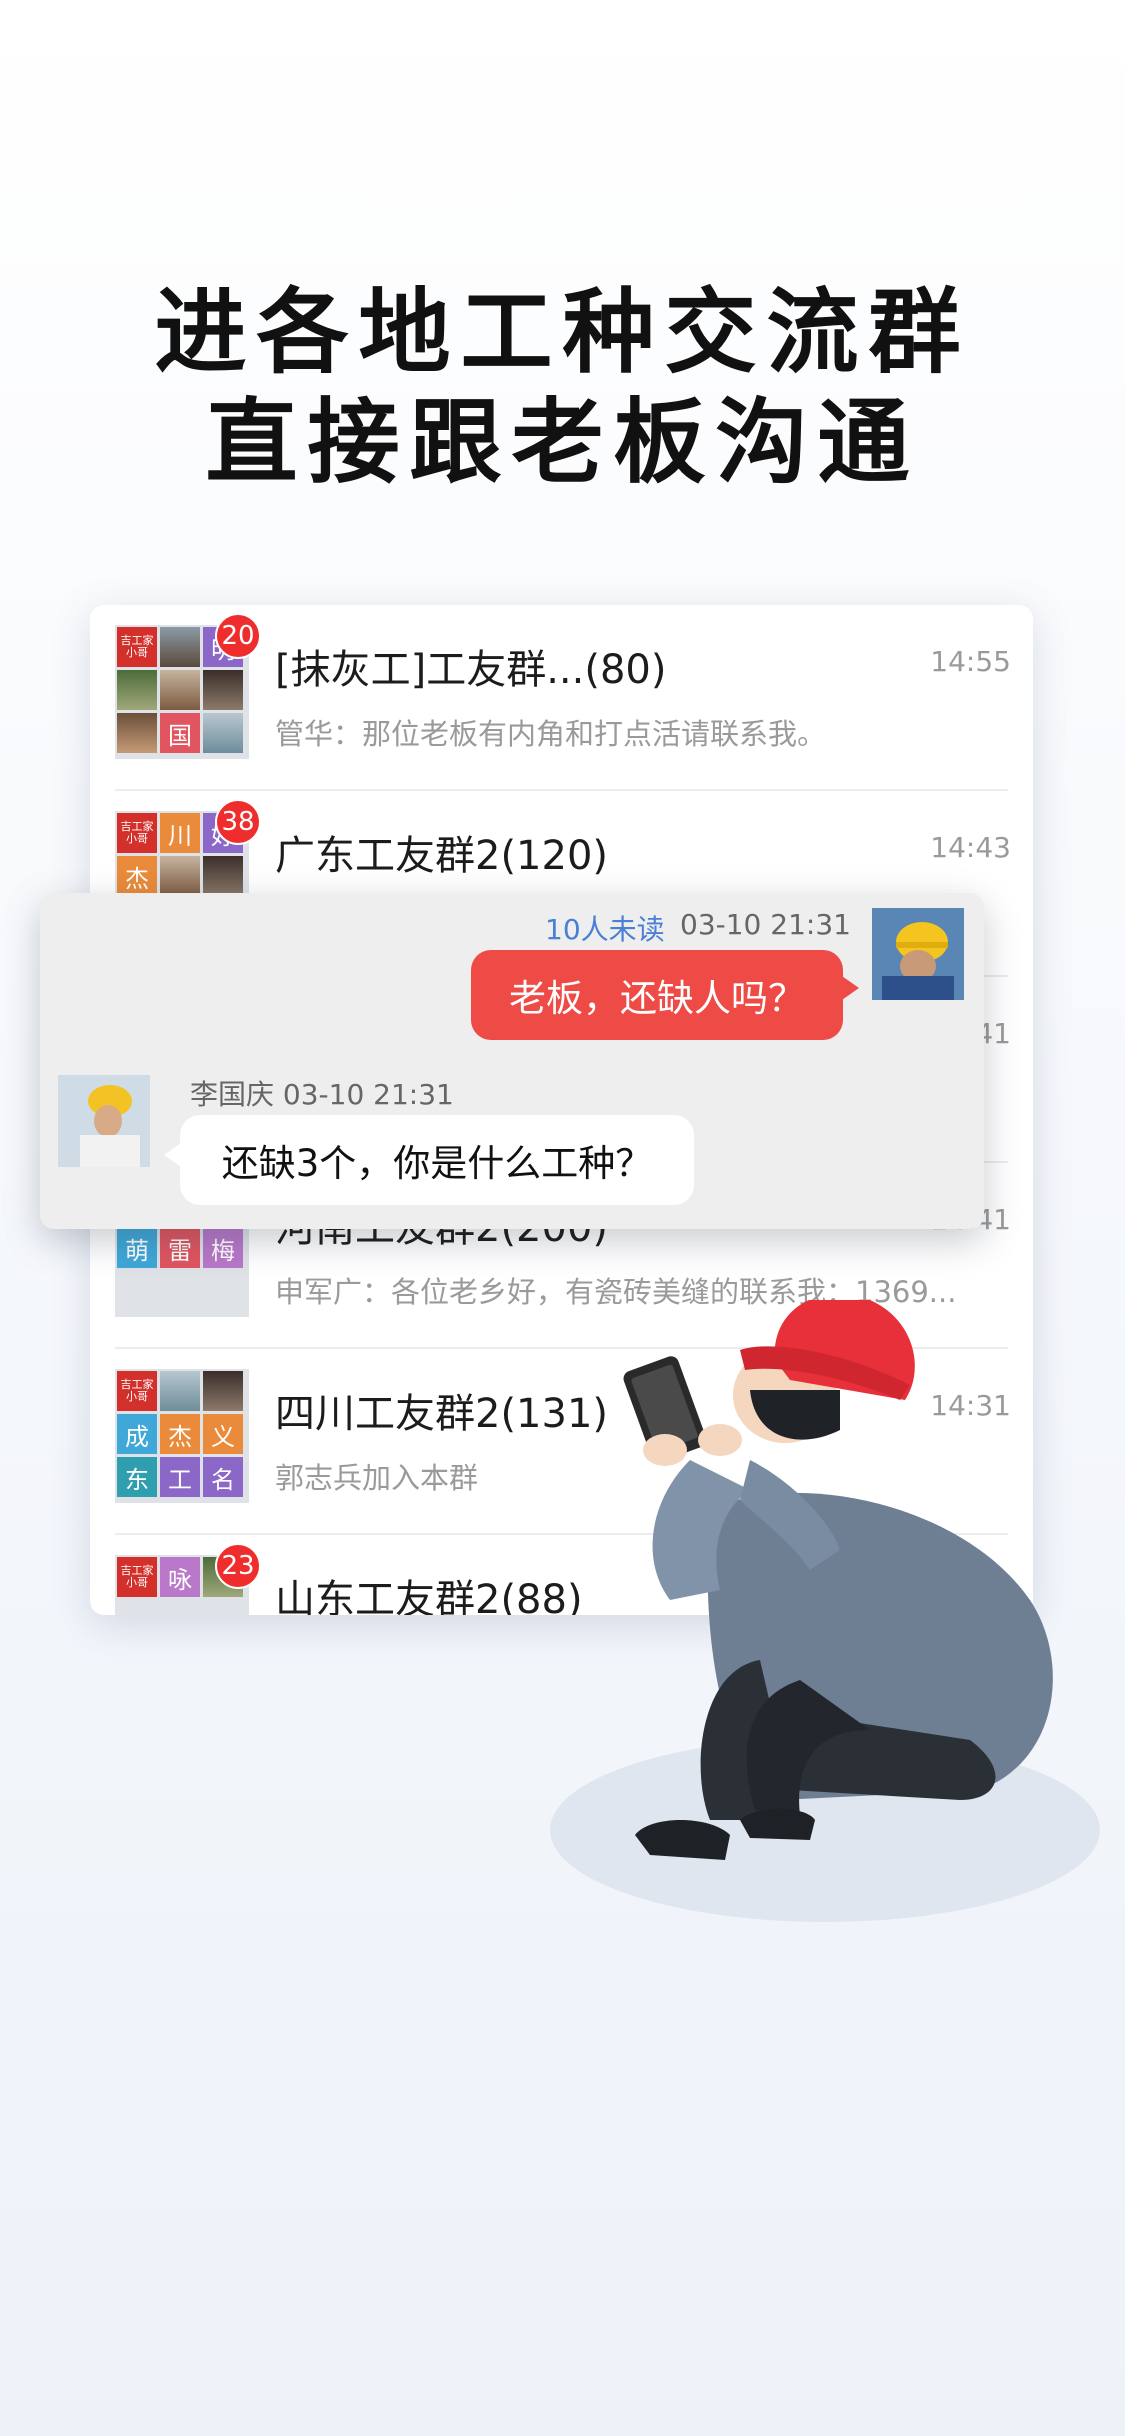  What do you see at coordinates (442, 856) in the screenshot?
I see `group-title: 广东工友群2(120)` at bounding box center [442, 856].